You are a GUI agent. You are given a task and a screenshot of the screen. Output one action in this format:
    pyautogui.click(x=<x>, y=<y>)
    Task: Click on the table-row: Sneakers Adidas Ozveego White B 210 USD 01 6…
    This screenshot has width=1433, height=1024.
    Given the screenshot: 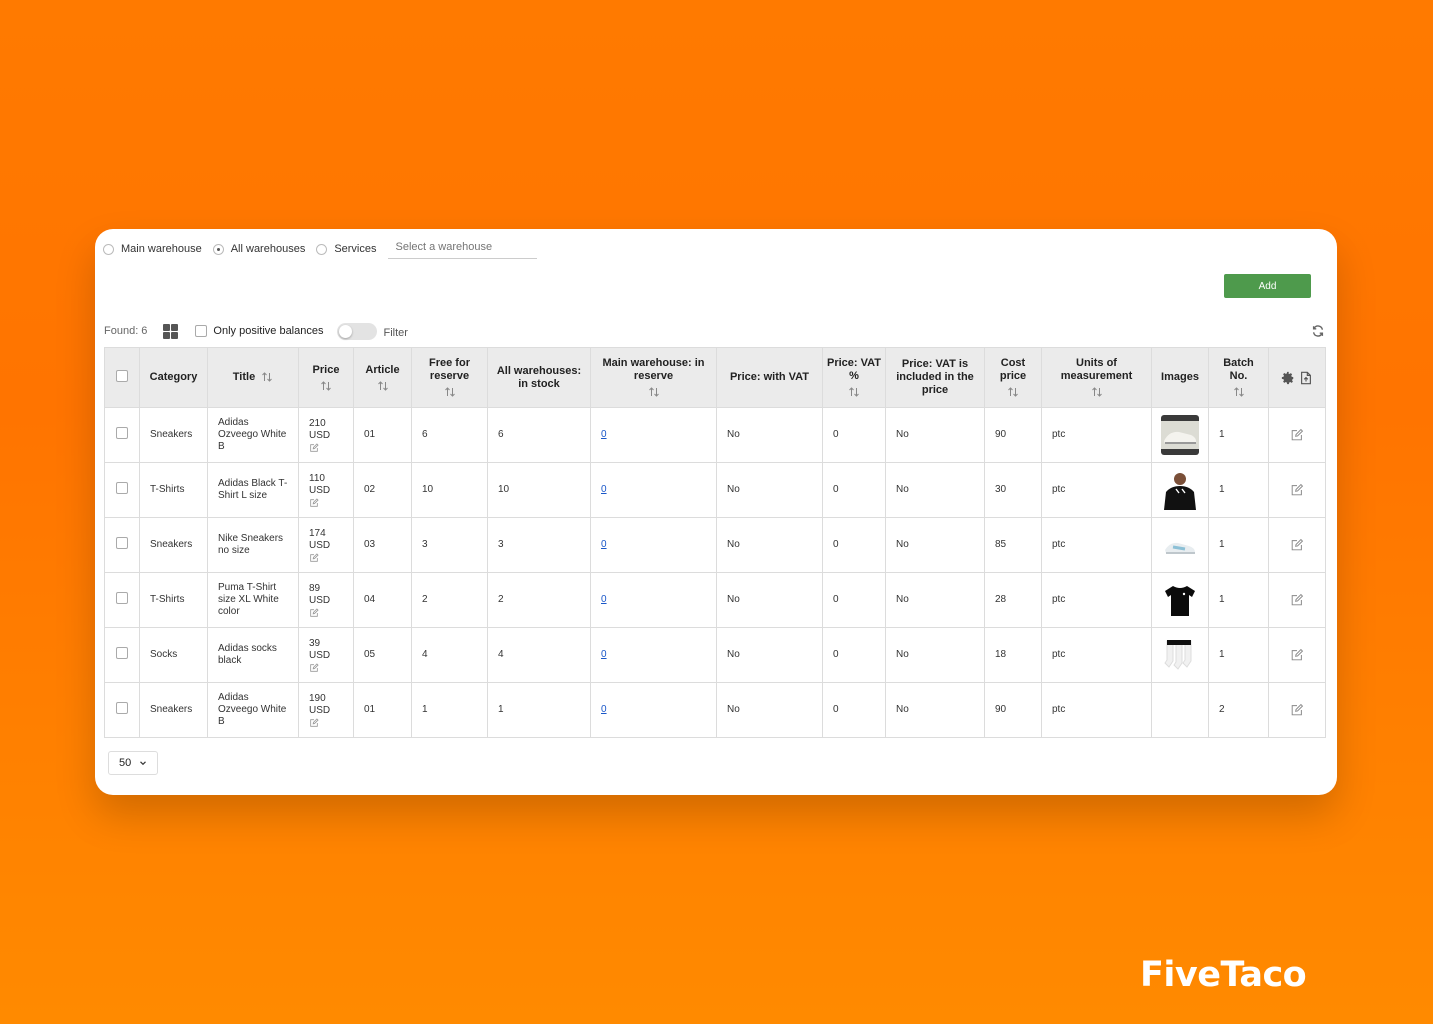 What is the action you would take?
    pyautogui.click(x=715, y=435)
    